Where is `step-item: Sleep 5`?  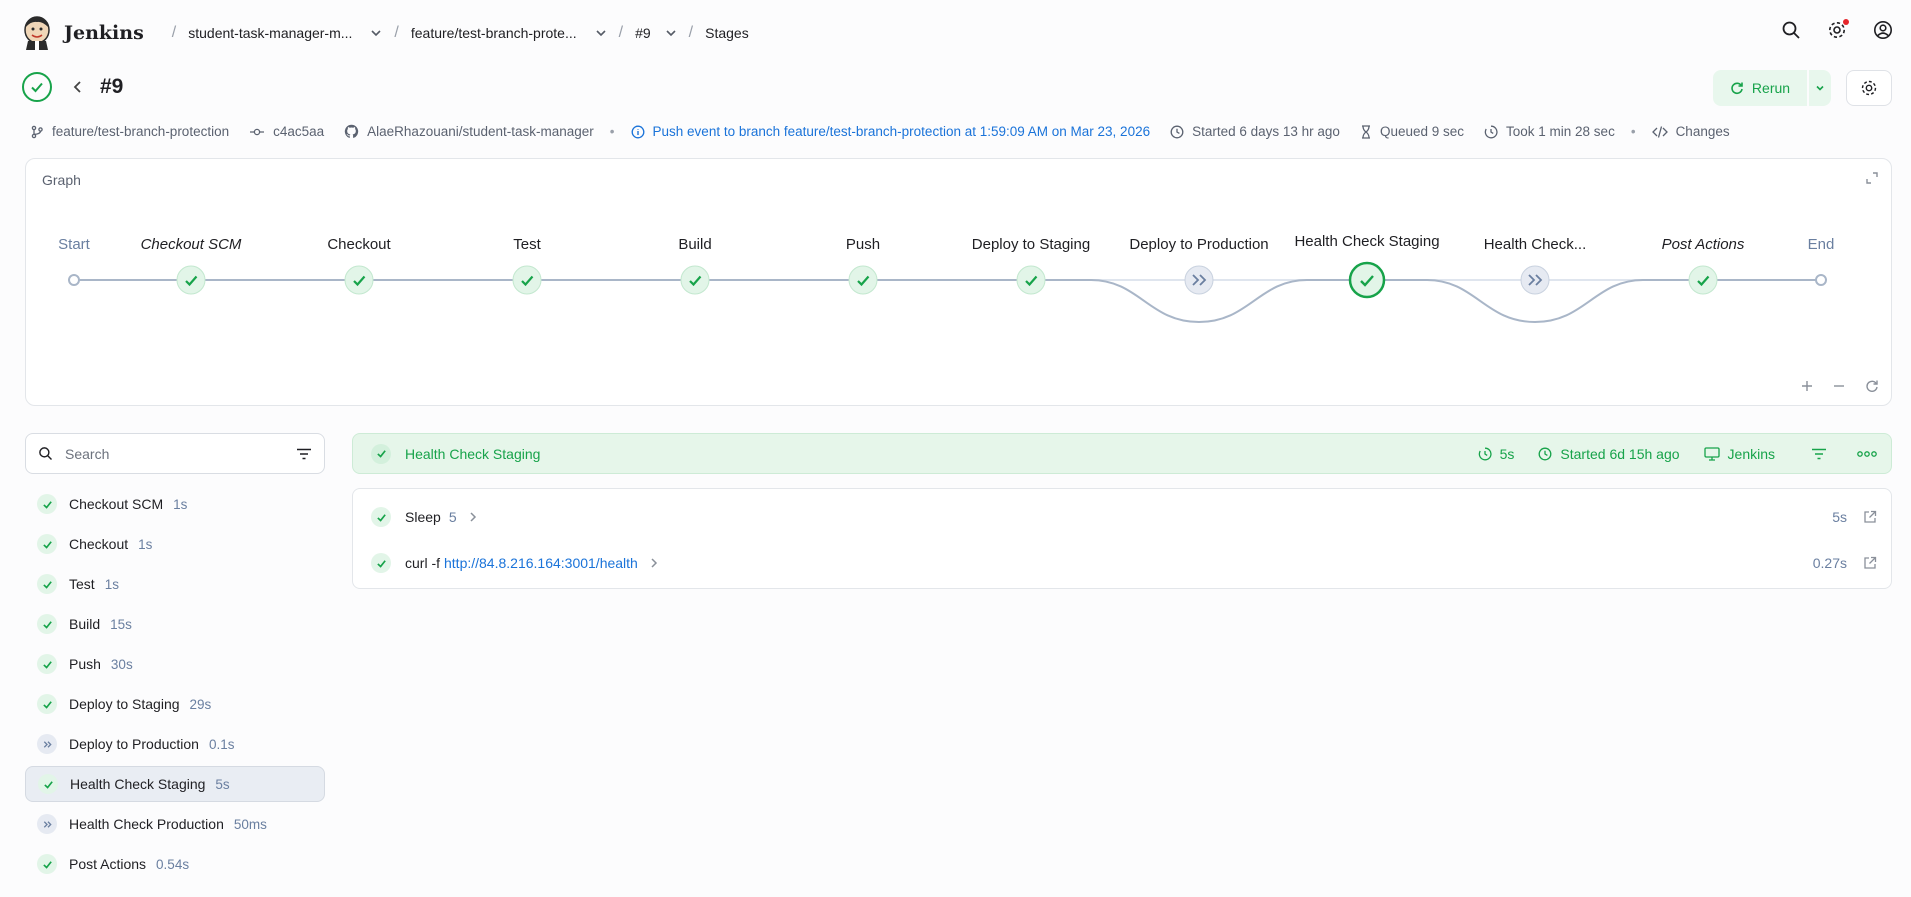
step-item: Sleep 5 is located at coordinates (424, 517).